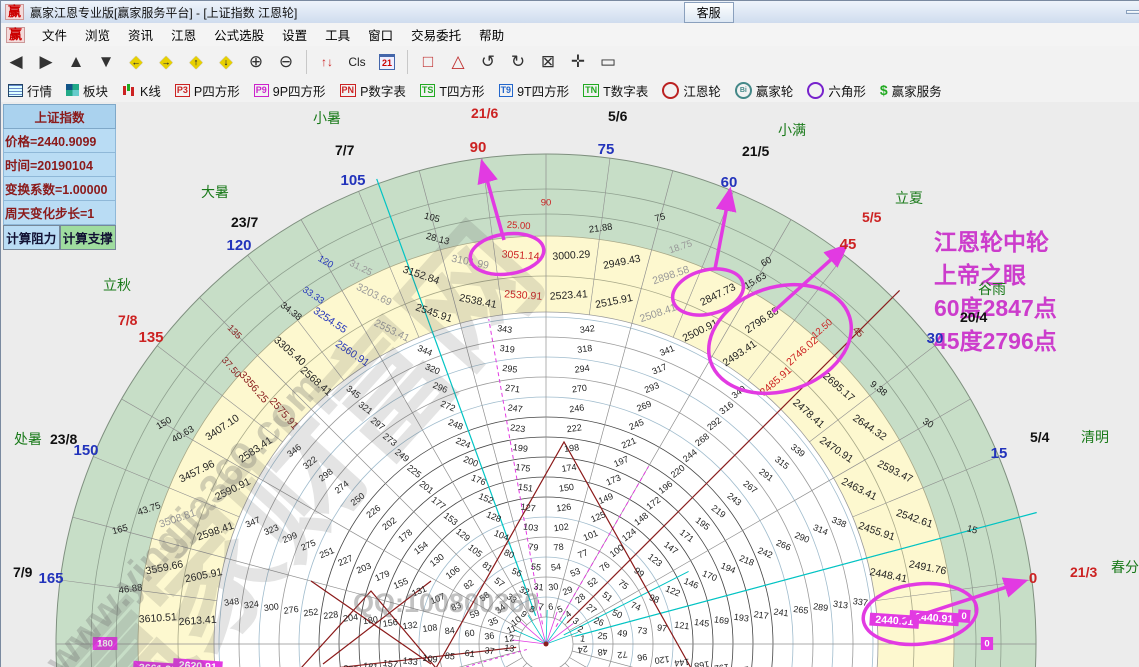  Describe the element at coordinates (256, 62) in the screenshot. I see `zoom-in-icon: ⊕` at that location.